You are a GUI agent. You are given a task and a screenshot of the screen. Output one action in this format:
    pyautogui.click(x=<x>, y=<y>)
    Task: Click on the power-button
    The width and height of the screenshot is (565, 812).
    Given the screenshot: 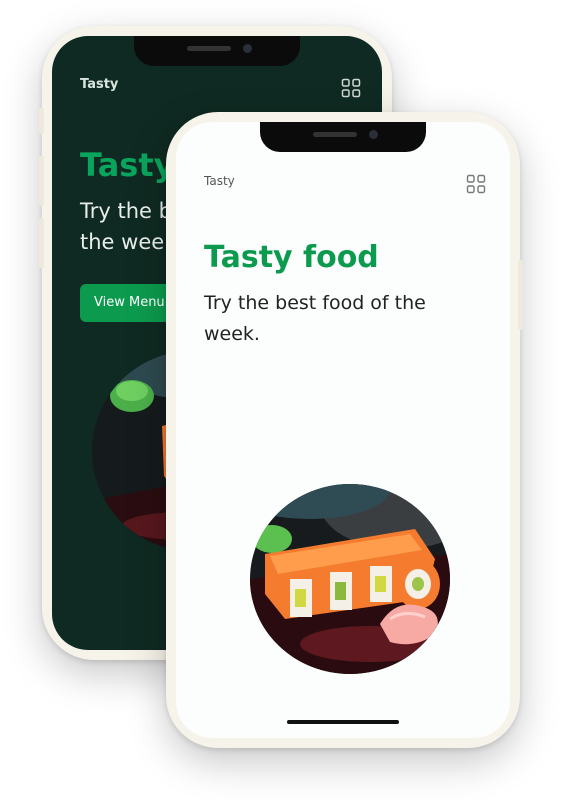 What is the action you would take?
    pyautogui.click(x=520, y=295)
    